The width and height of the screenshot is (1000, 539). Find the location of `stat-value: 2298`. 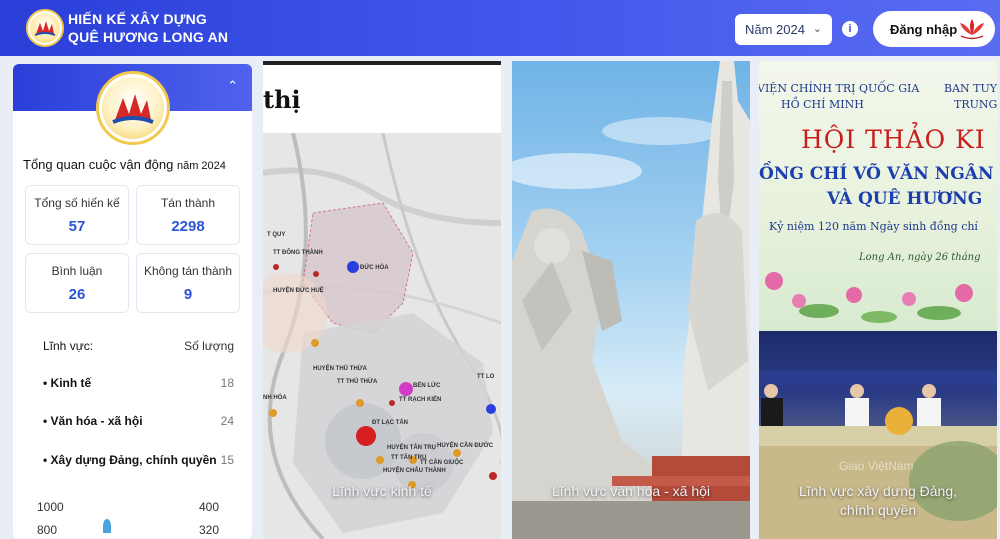

stat-value: 2298 is located at coordinates (188, 226).